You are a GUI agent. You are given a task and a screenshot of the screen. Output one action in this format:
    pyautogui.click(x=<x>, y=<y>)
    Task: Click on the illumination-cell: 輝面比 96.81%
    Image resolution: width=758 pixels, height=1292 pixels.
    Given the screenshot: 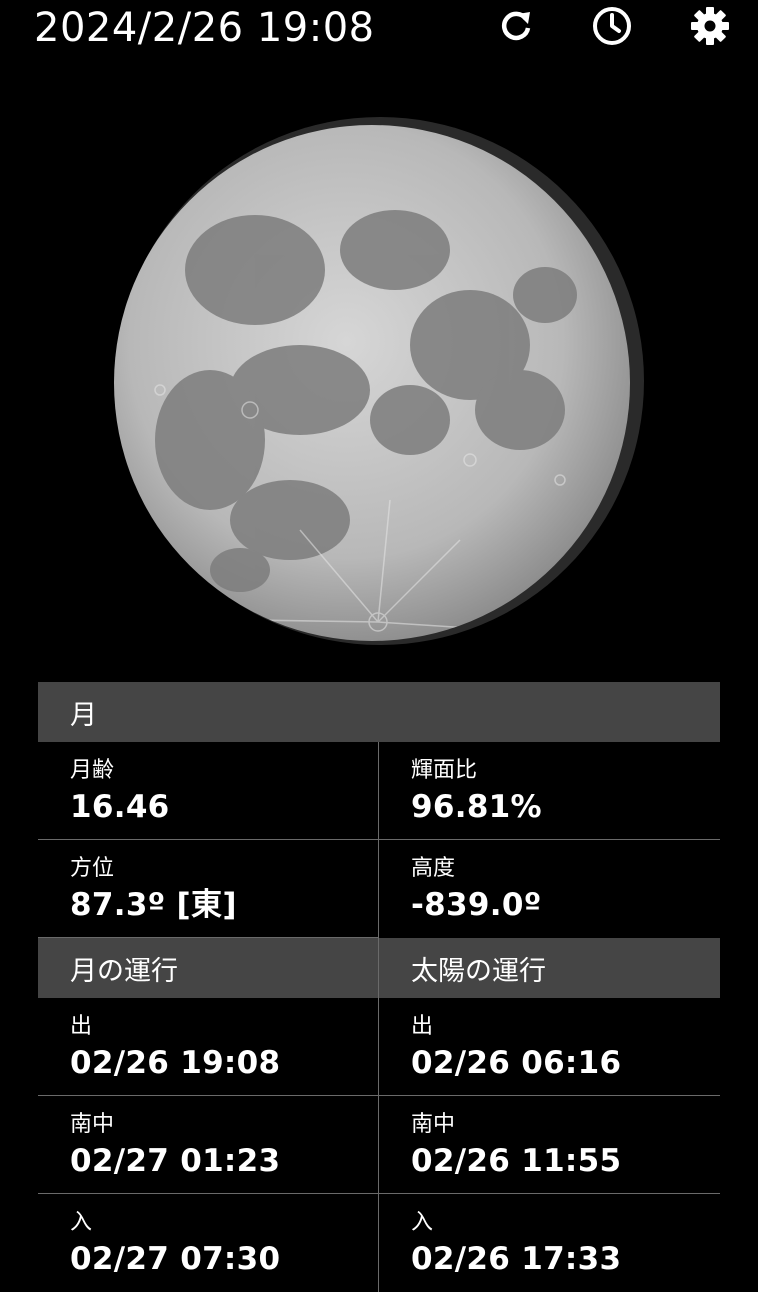 What is the action you would take?
    pyautogui.click(x=549, y=791)
    